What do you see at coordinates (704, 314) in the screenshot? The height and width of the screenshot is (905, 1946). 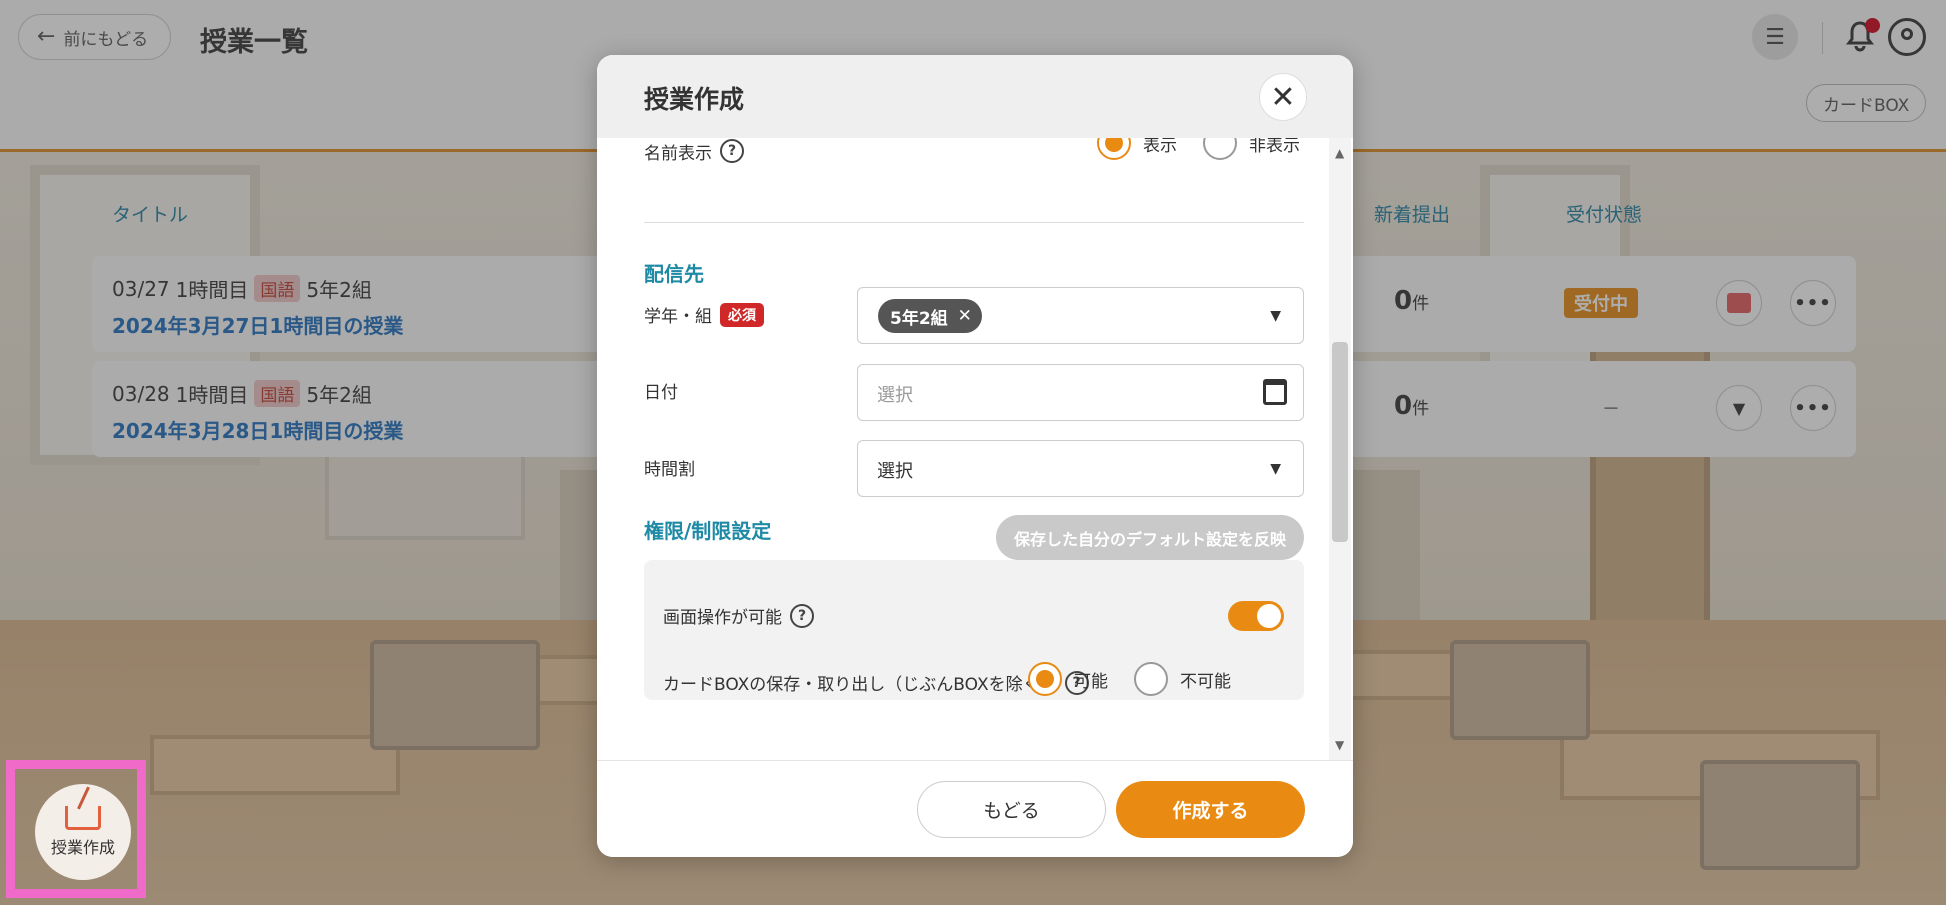 I see `grade-class-label: 学年・組 必須` at bounding box center [704, 314].